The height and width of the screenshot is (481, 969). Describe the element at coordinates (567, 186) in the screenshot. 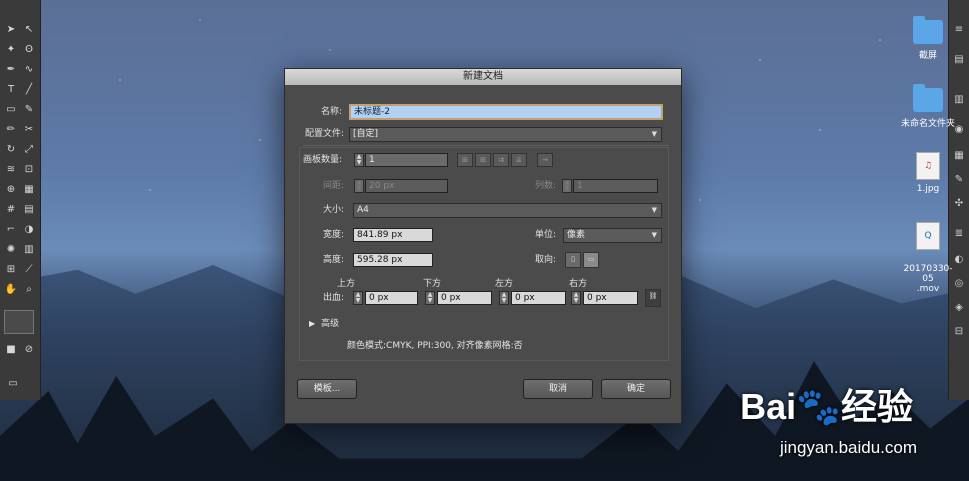

I see `columns-stepper: ▲ ▼` at that location.